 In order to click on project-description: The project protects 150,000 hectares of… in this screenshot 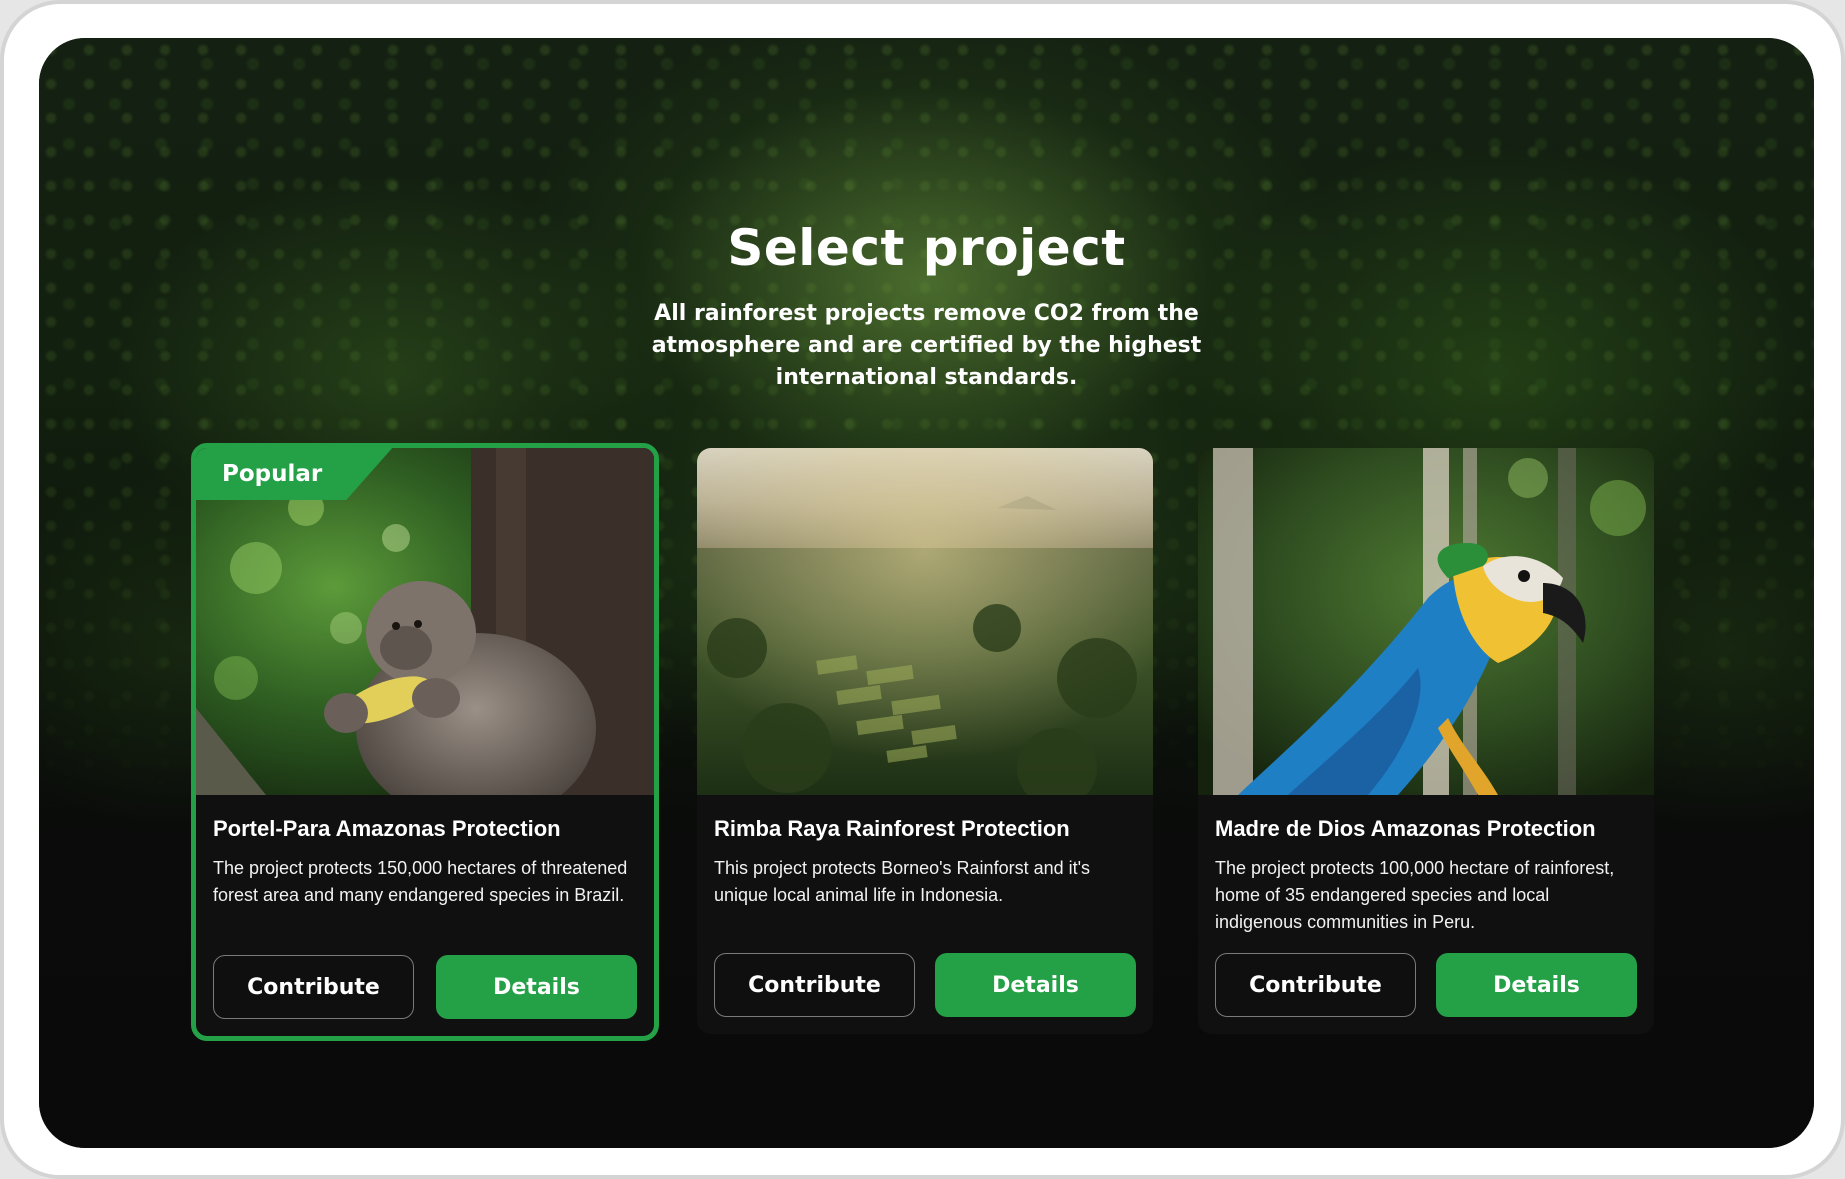, I will do `click(420, 881)`.